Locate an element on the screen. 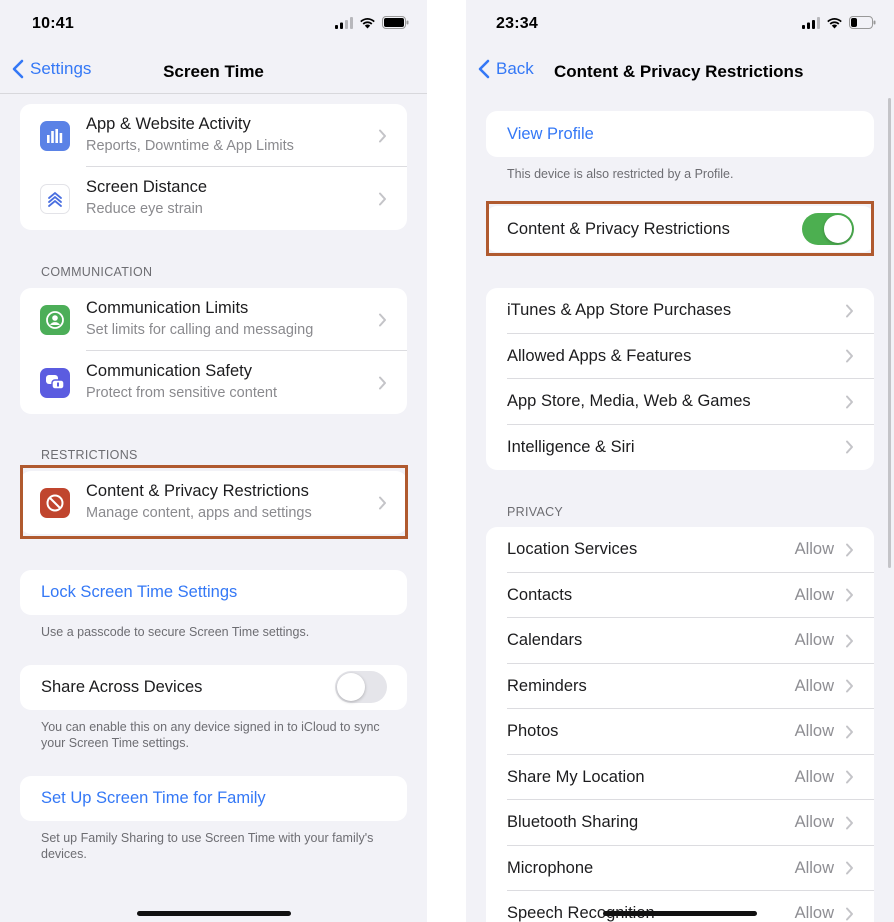 Image resolution: width=894 pixels, height=922 pixels. nav-divider is located at coordinates (213, 93).